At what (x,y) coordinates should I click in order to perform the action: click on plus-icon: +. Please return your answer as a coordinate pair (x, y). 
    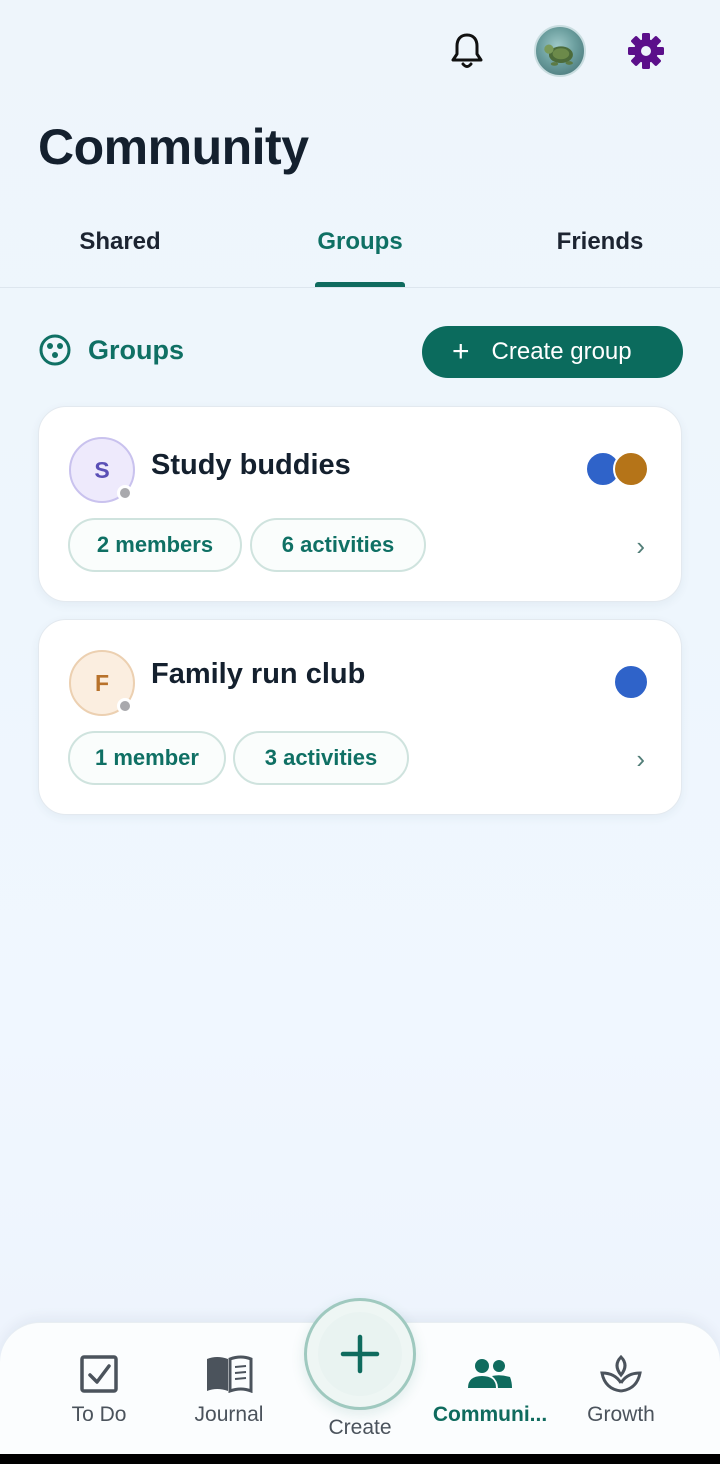
    Looking at the image, I should click on (461, 351).